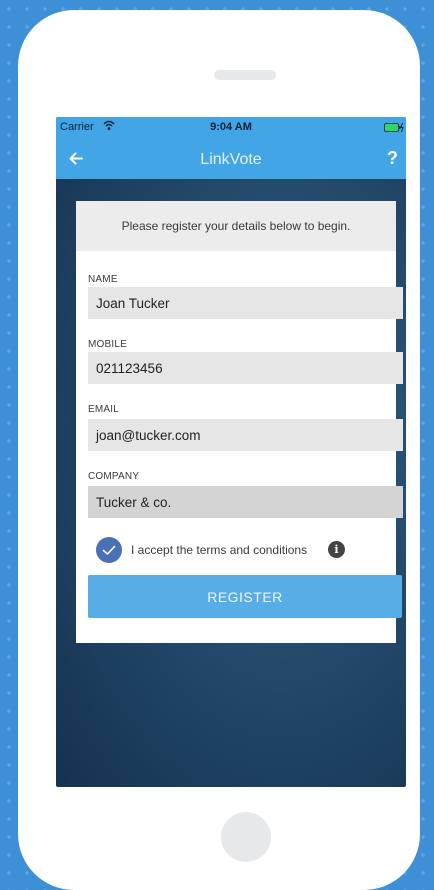 The width and height of the screenshot is (434, 890). I want to click on home-button, so click(246, 837).